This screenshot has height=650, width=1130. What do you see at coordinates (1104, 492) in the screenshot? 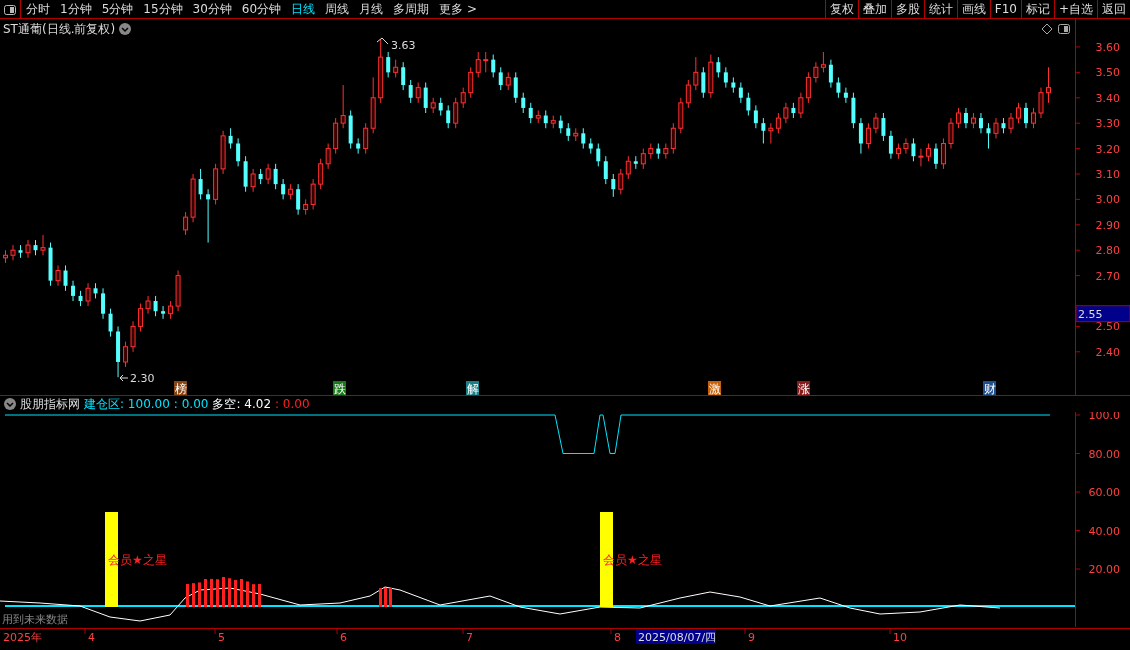
I see `axis-label: 60.00` at bounding box center [1104, 492].